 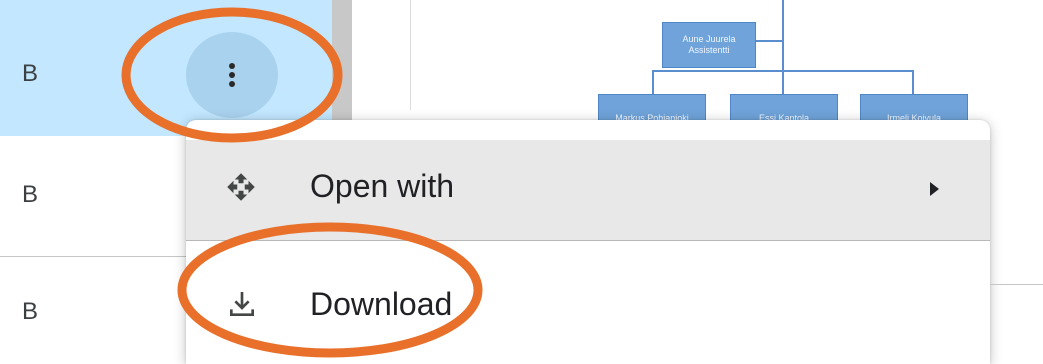 I want to click on file-row-selected: B, so click(x=166, y=68).